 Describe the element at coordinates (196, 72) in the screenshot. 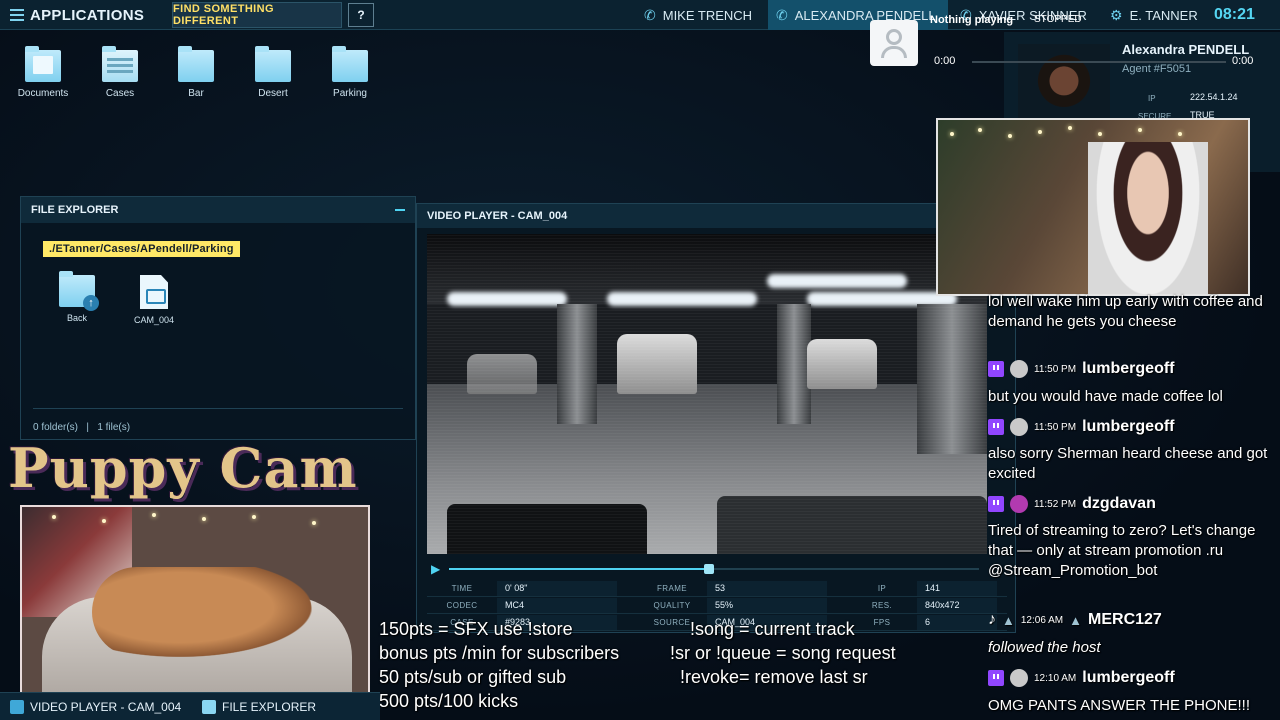

I see `desktop-icon-bar: Bar` at that location.